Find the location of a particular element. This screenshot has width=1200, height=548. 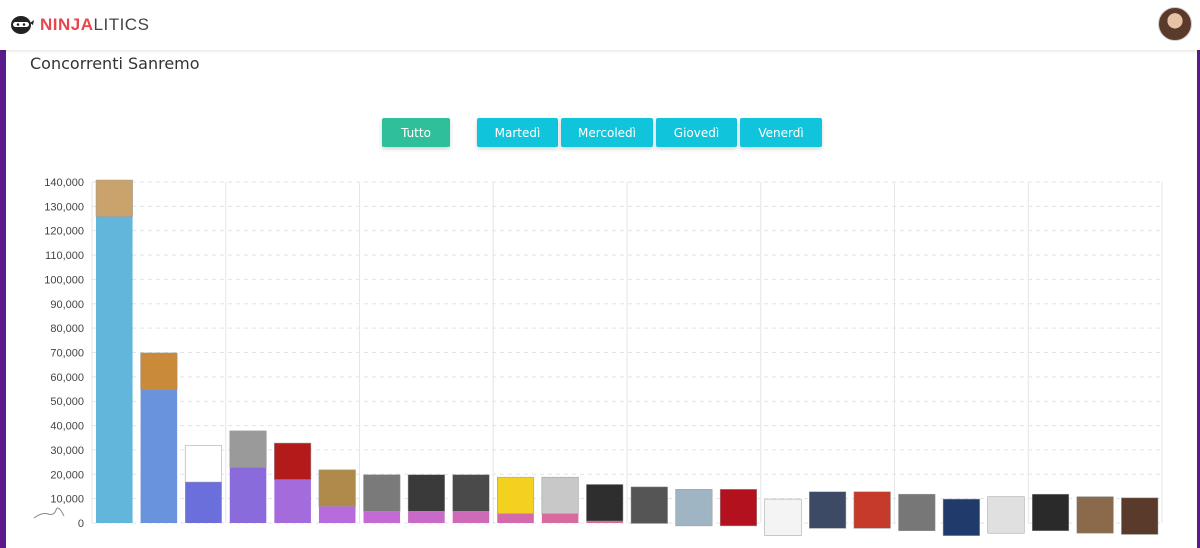

filter-all-button: Tutto is located at coordinates (416, 132).